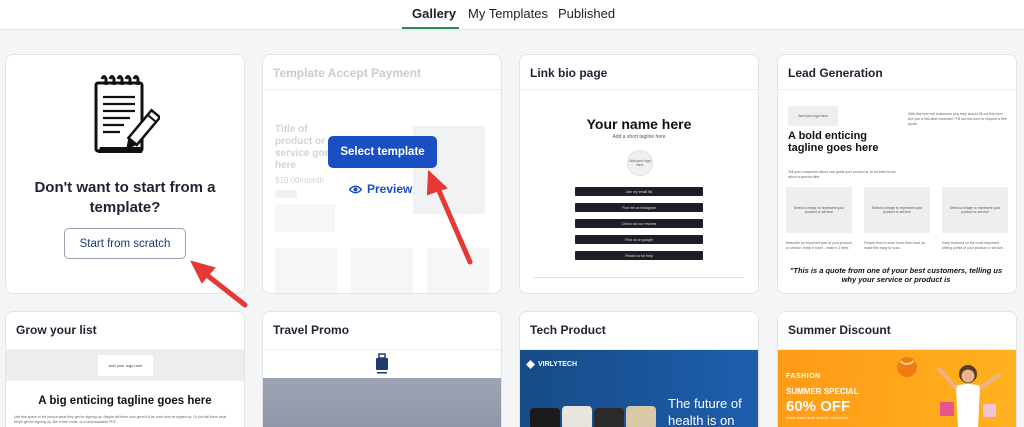 The image size is (1024, 427). I want to click on woman-with-shopping-bags-image, so click(969, 396).